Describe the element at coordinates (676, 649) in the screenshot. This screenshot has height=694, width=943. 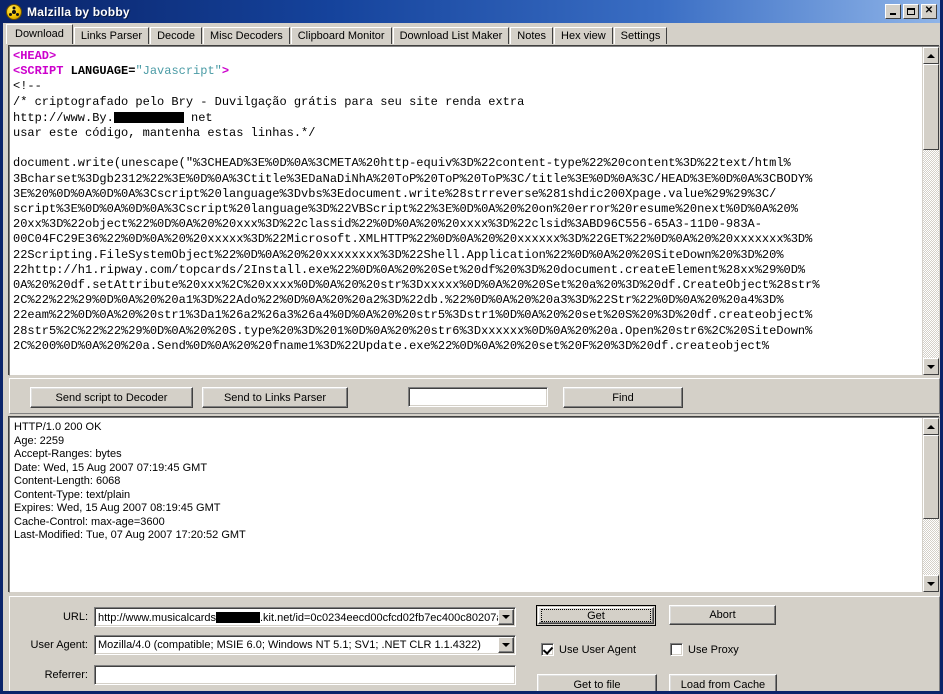
I see `use-proxy-checkbox` at that location.